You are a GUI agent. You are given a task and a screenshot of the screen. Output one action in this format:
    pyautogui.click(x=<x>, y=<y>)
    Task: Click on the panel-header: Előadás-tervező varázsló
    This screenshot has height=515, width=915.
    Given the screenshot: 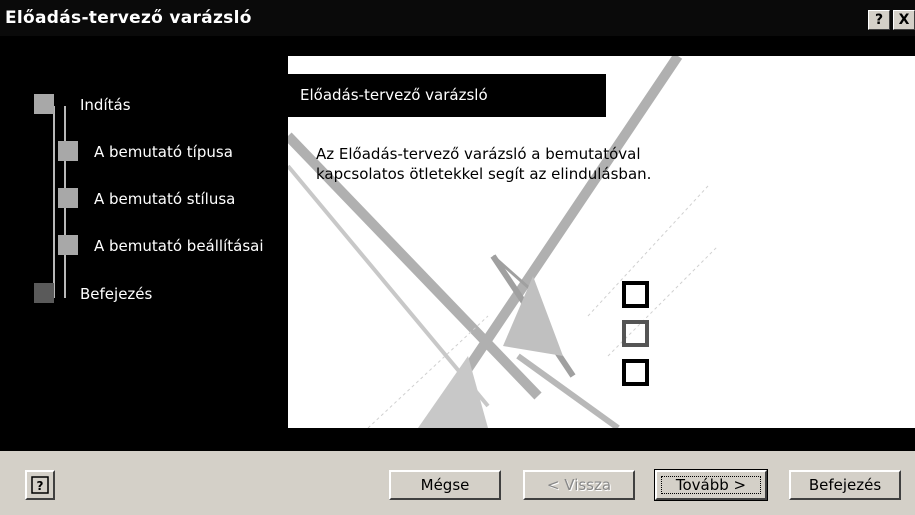 What is the action you would take?
    pyautogui.click(x=447, y=95)
    